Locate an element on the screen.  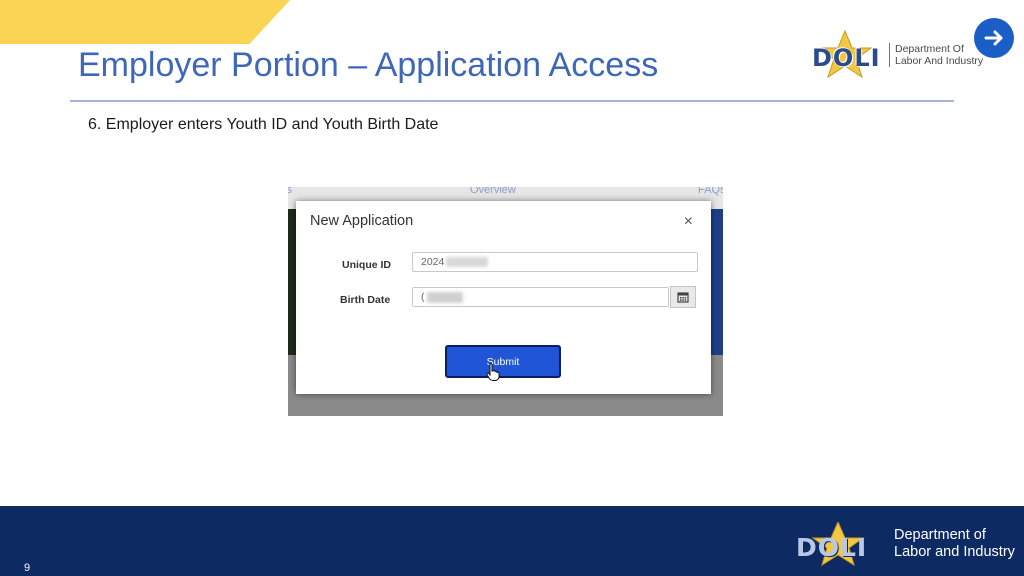
birth-date-label: Birth Date is located at coordinates (365, 300).